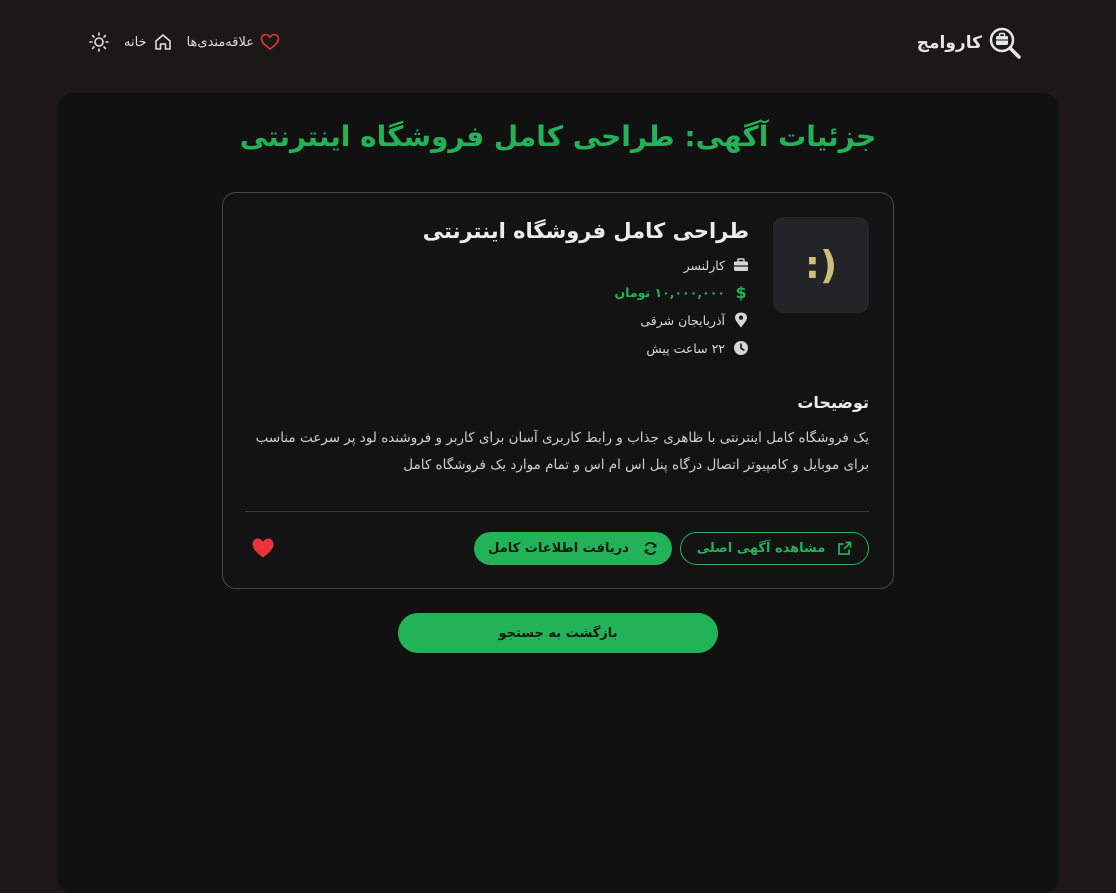 The height and width of the screenshot is (893, 1116). What do you see at coordinates (184, 42) in the screenshot?
I see `nav-links: خانه علاقه‌مندی‌ها` at bounding box center [184, 42].